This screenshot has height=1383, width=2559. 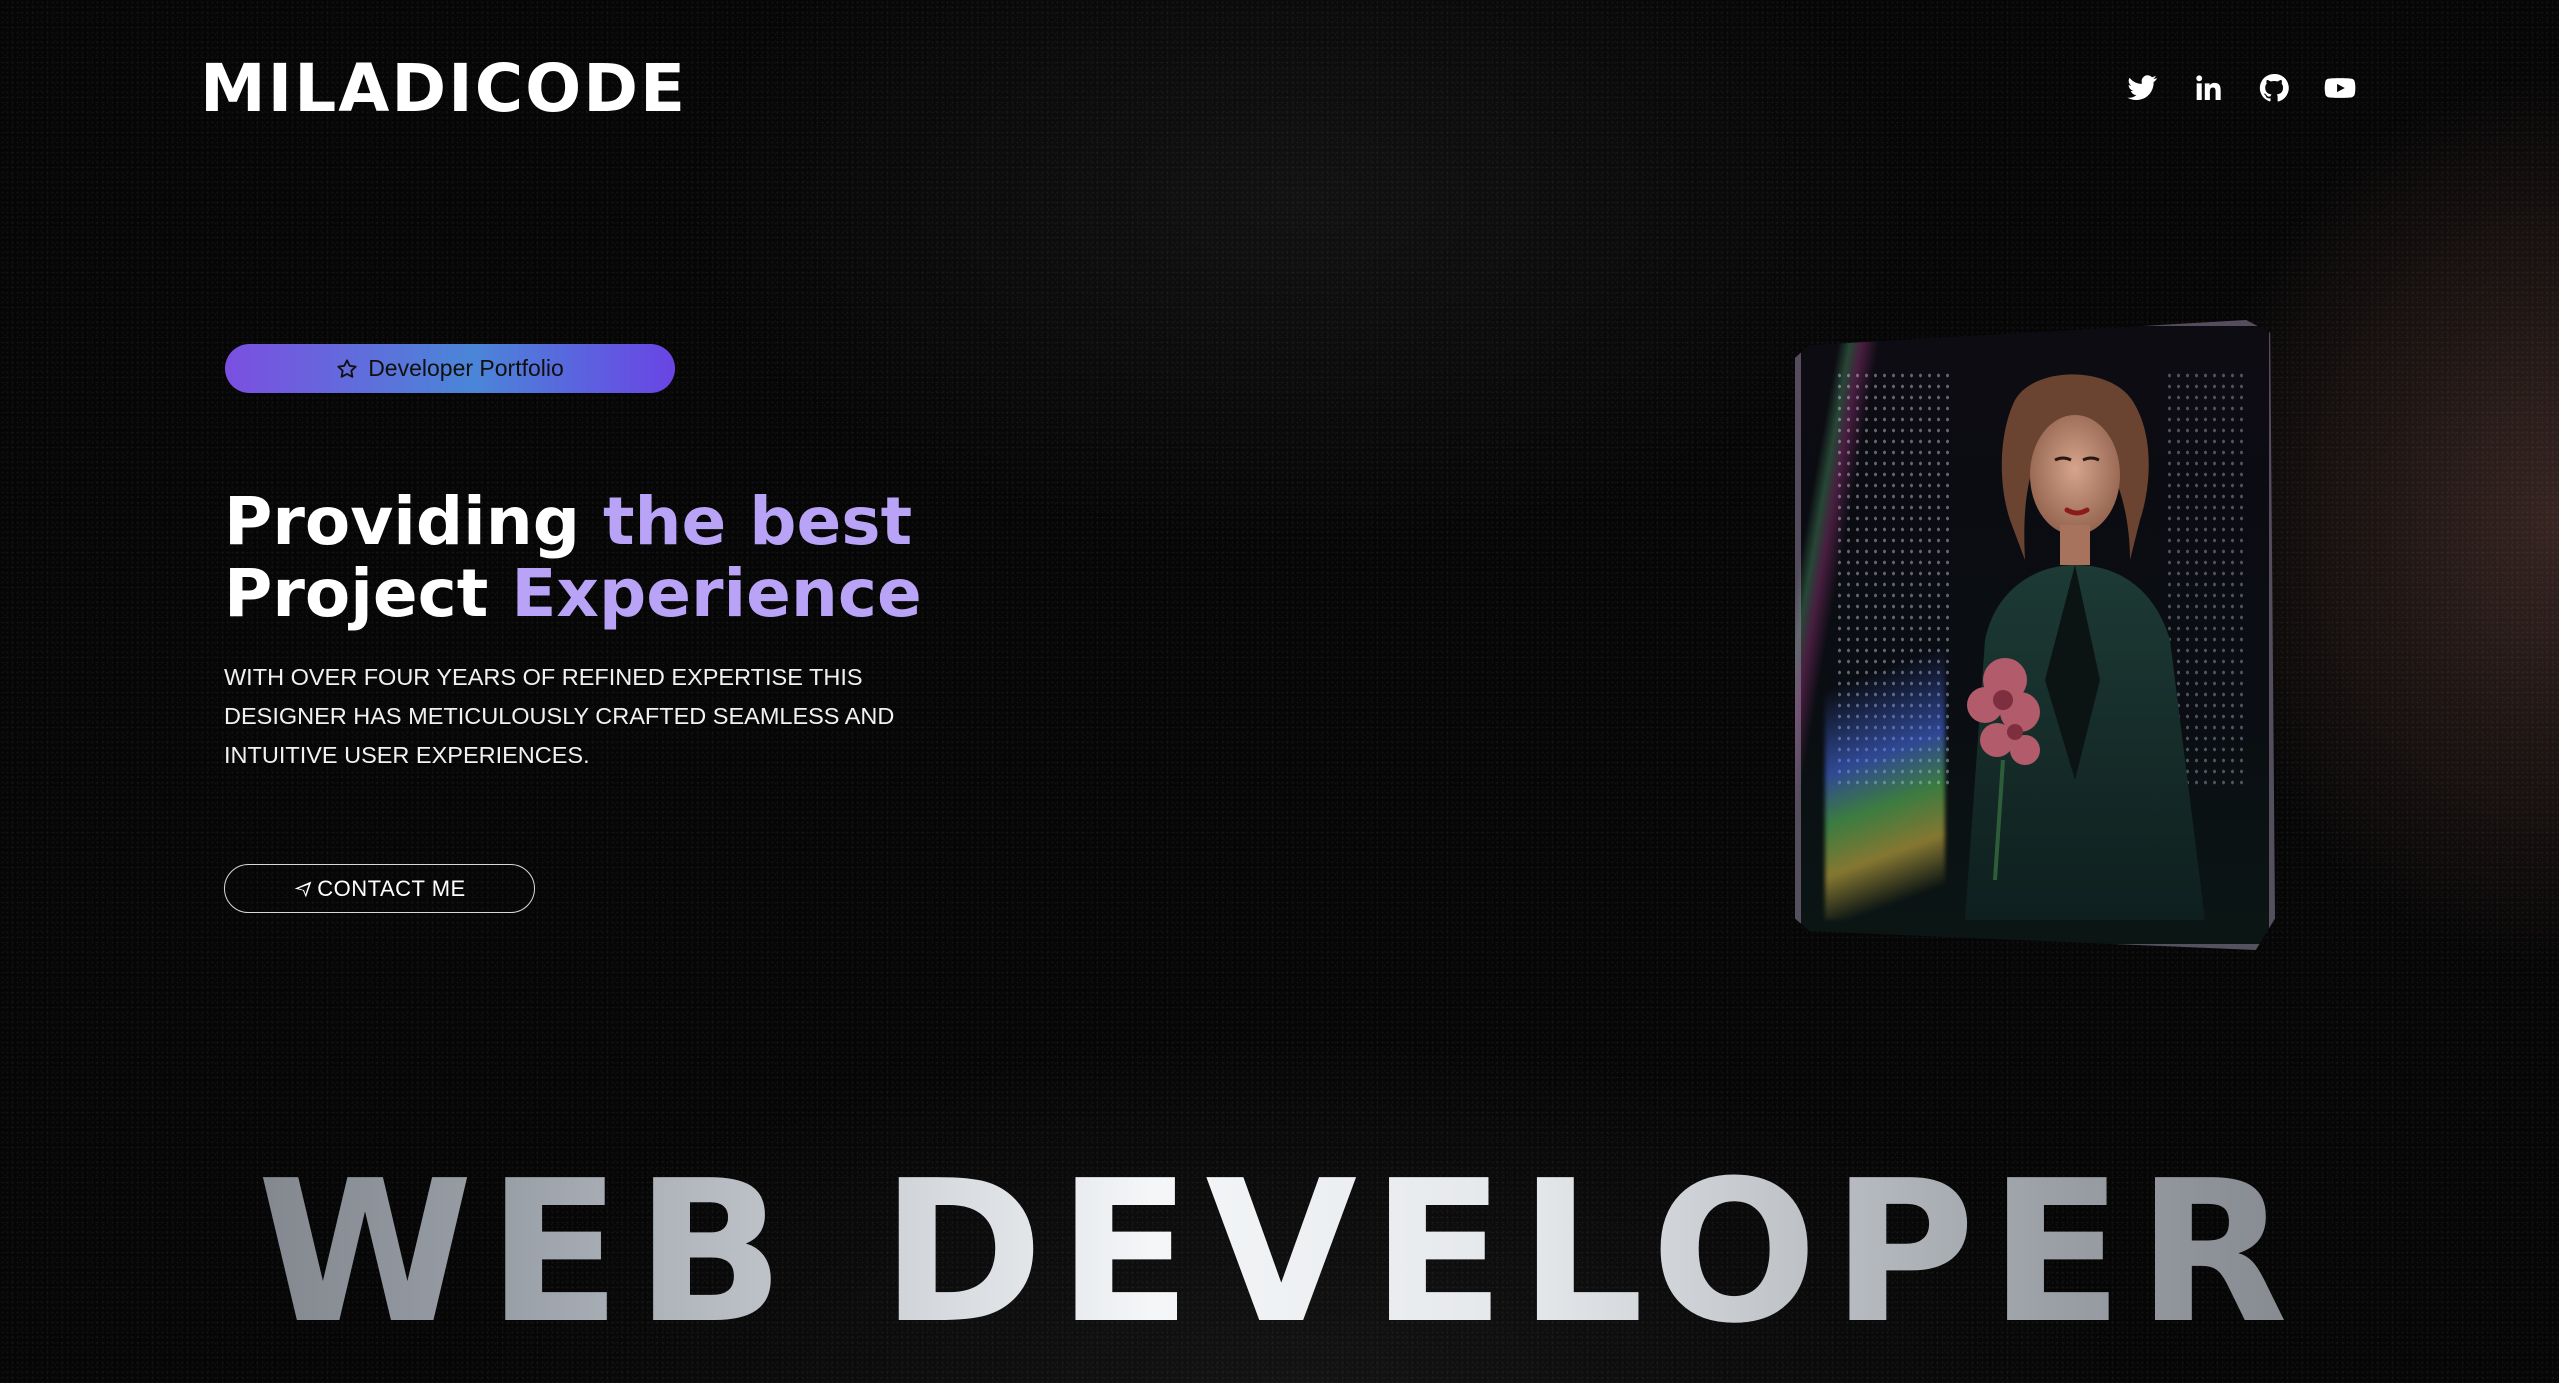 I want to click on headline-the-best: the best, so click(x=758, y=521).